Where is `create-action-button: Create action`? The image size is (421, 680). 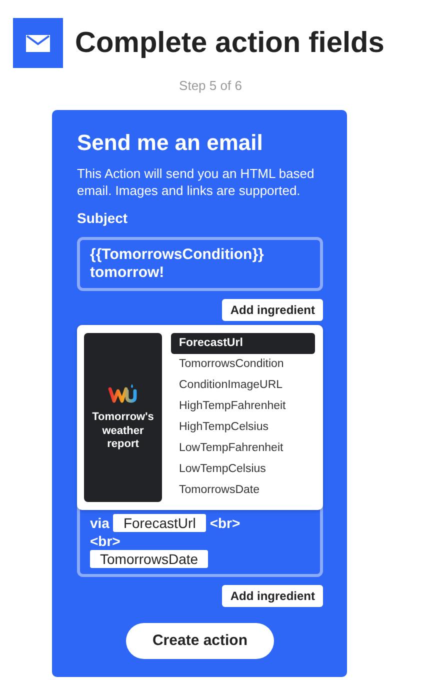 create-action-button: Create action is located at coordinates (200, 641).